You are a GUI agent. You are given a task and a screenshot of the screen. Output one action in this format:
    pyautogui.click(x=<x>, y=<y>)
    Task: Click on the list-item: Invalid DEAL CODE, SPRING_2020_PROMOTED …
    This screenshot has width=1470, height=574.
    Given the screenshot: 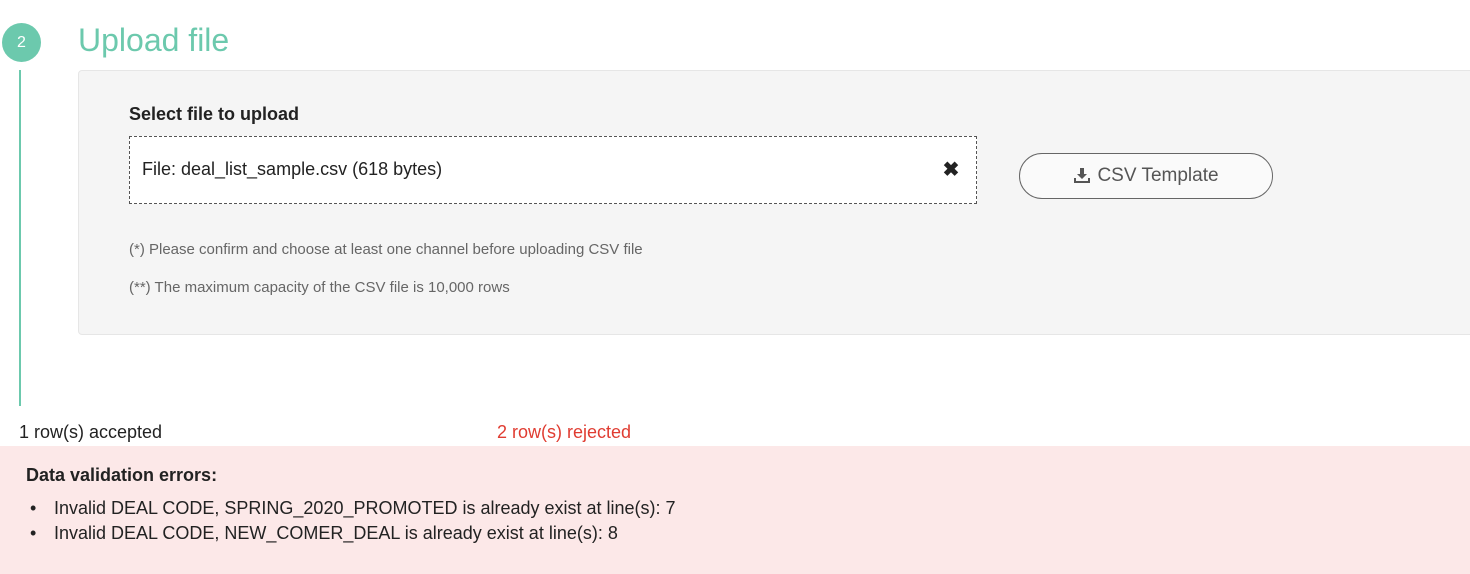 What is the action you would take?
    pyautogui.click(x=353, y=508)
    